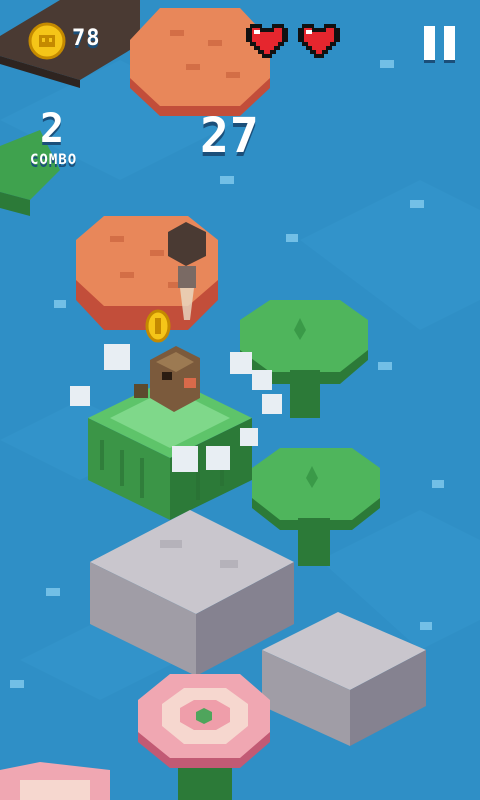 The height and width of the screenshot is (800, 480). What do you see at coordinates (47, 41) in the screenshot?
I see `coin-icon` at bounding box center [47, 41].